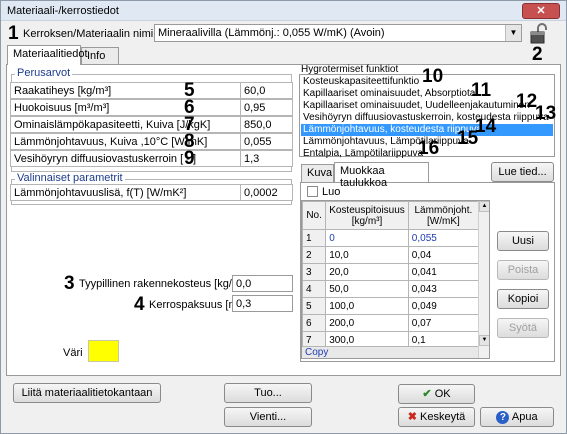  What do you see at coordinates (390, 352) in the screenshot?
I see `table-footer-copy: Copy` at bounding box center [390, 352].